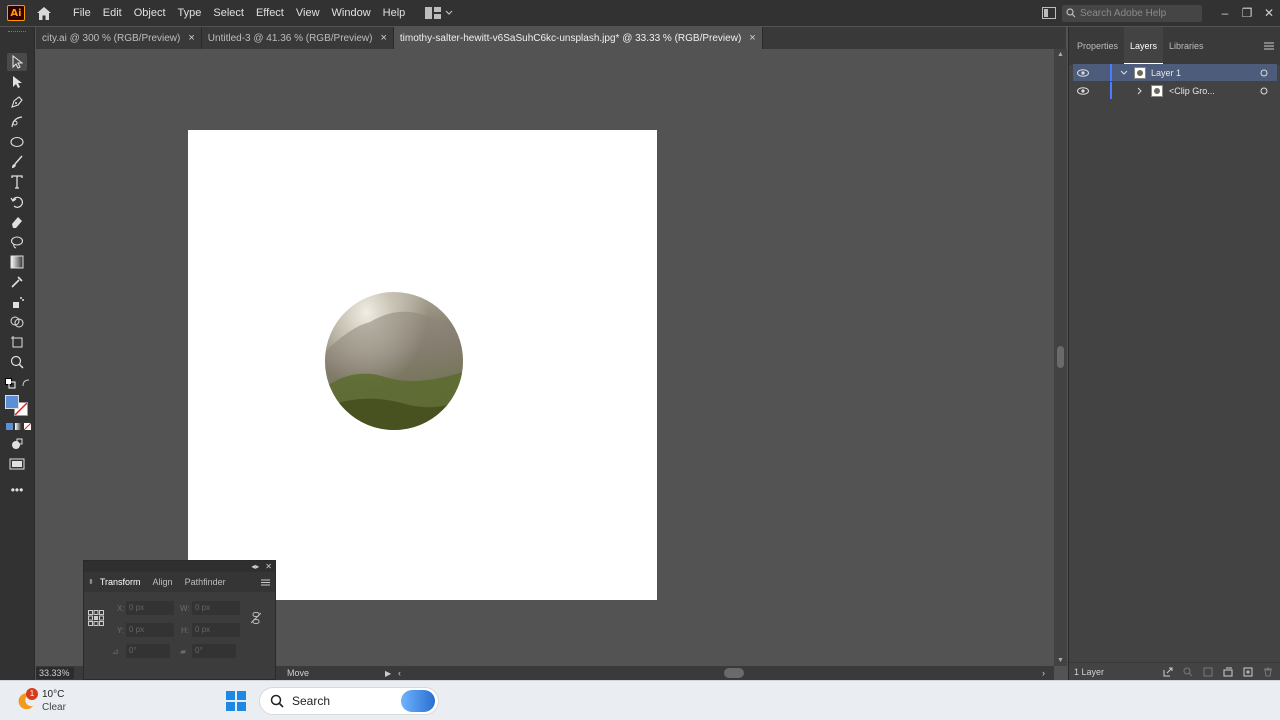 This screenshot has width=1280, height=720. Describe the element at coordinates (1208, 672) in the screenshot. I see `clipping-mask-icon` at that location.